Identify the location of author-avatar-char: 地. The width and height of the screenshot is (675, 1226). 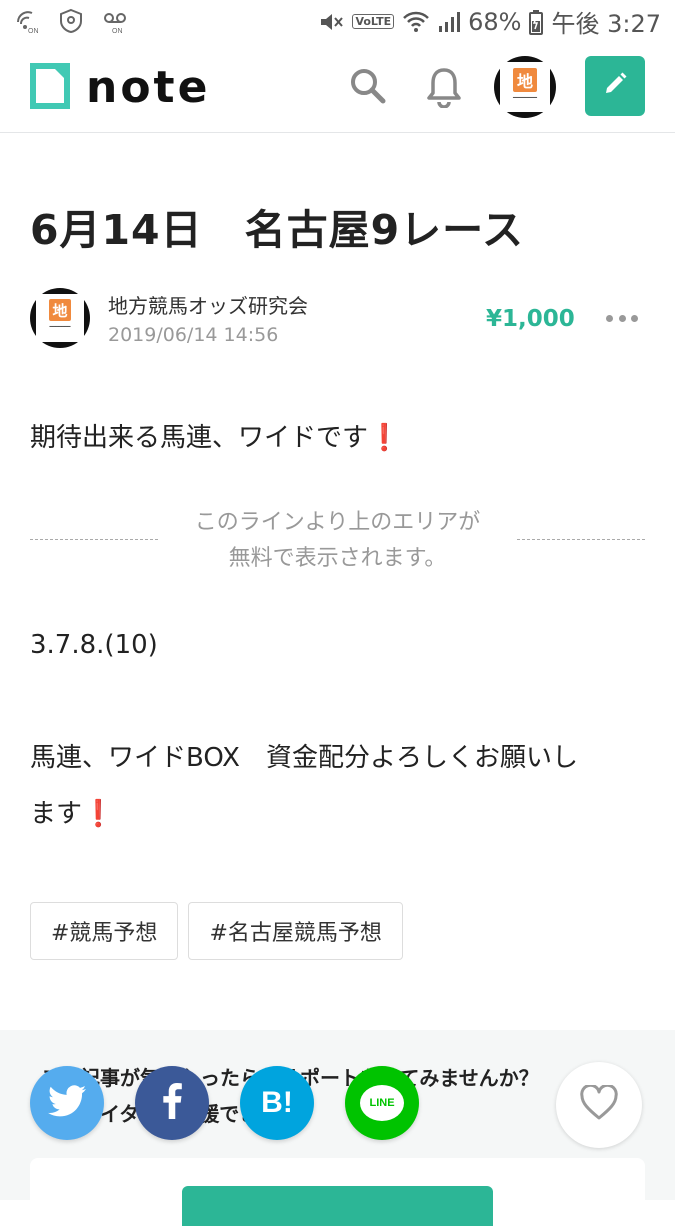
(60, 310).